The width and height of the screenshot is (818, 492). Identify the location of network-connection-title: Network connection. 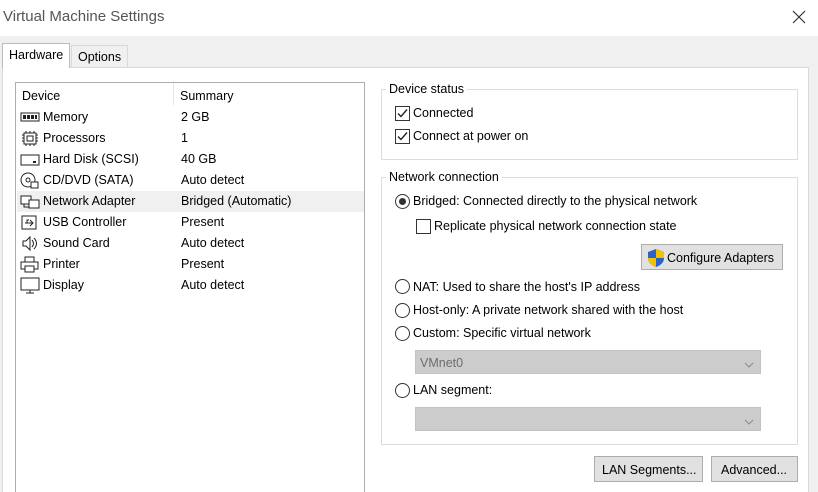
(444, 177).